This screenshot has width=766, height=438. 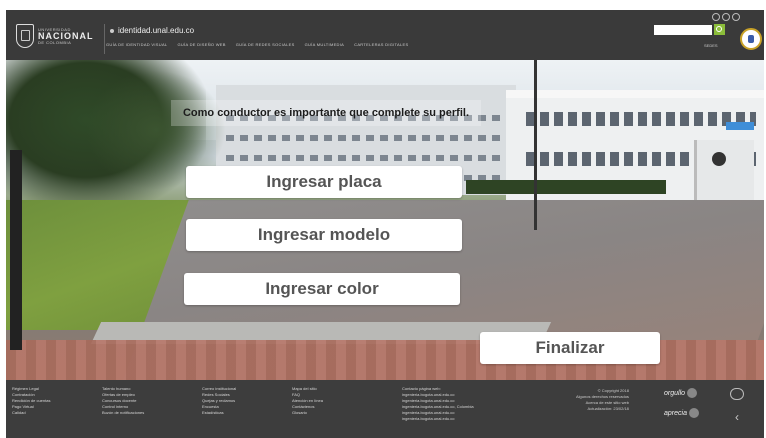 I want to click on roof, so click(x=635, y=94).